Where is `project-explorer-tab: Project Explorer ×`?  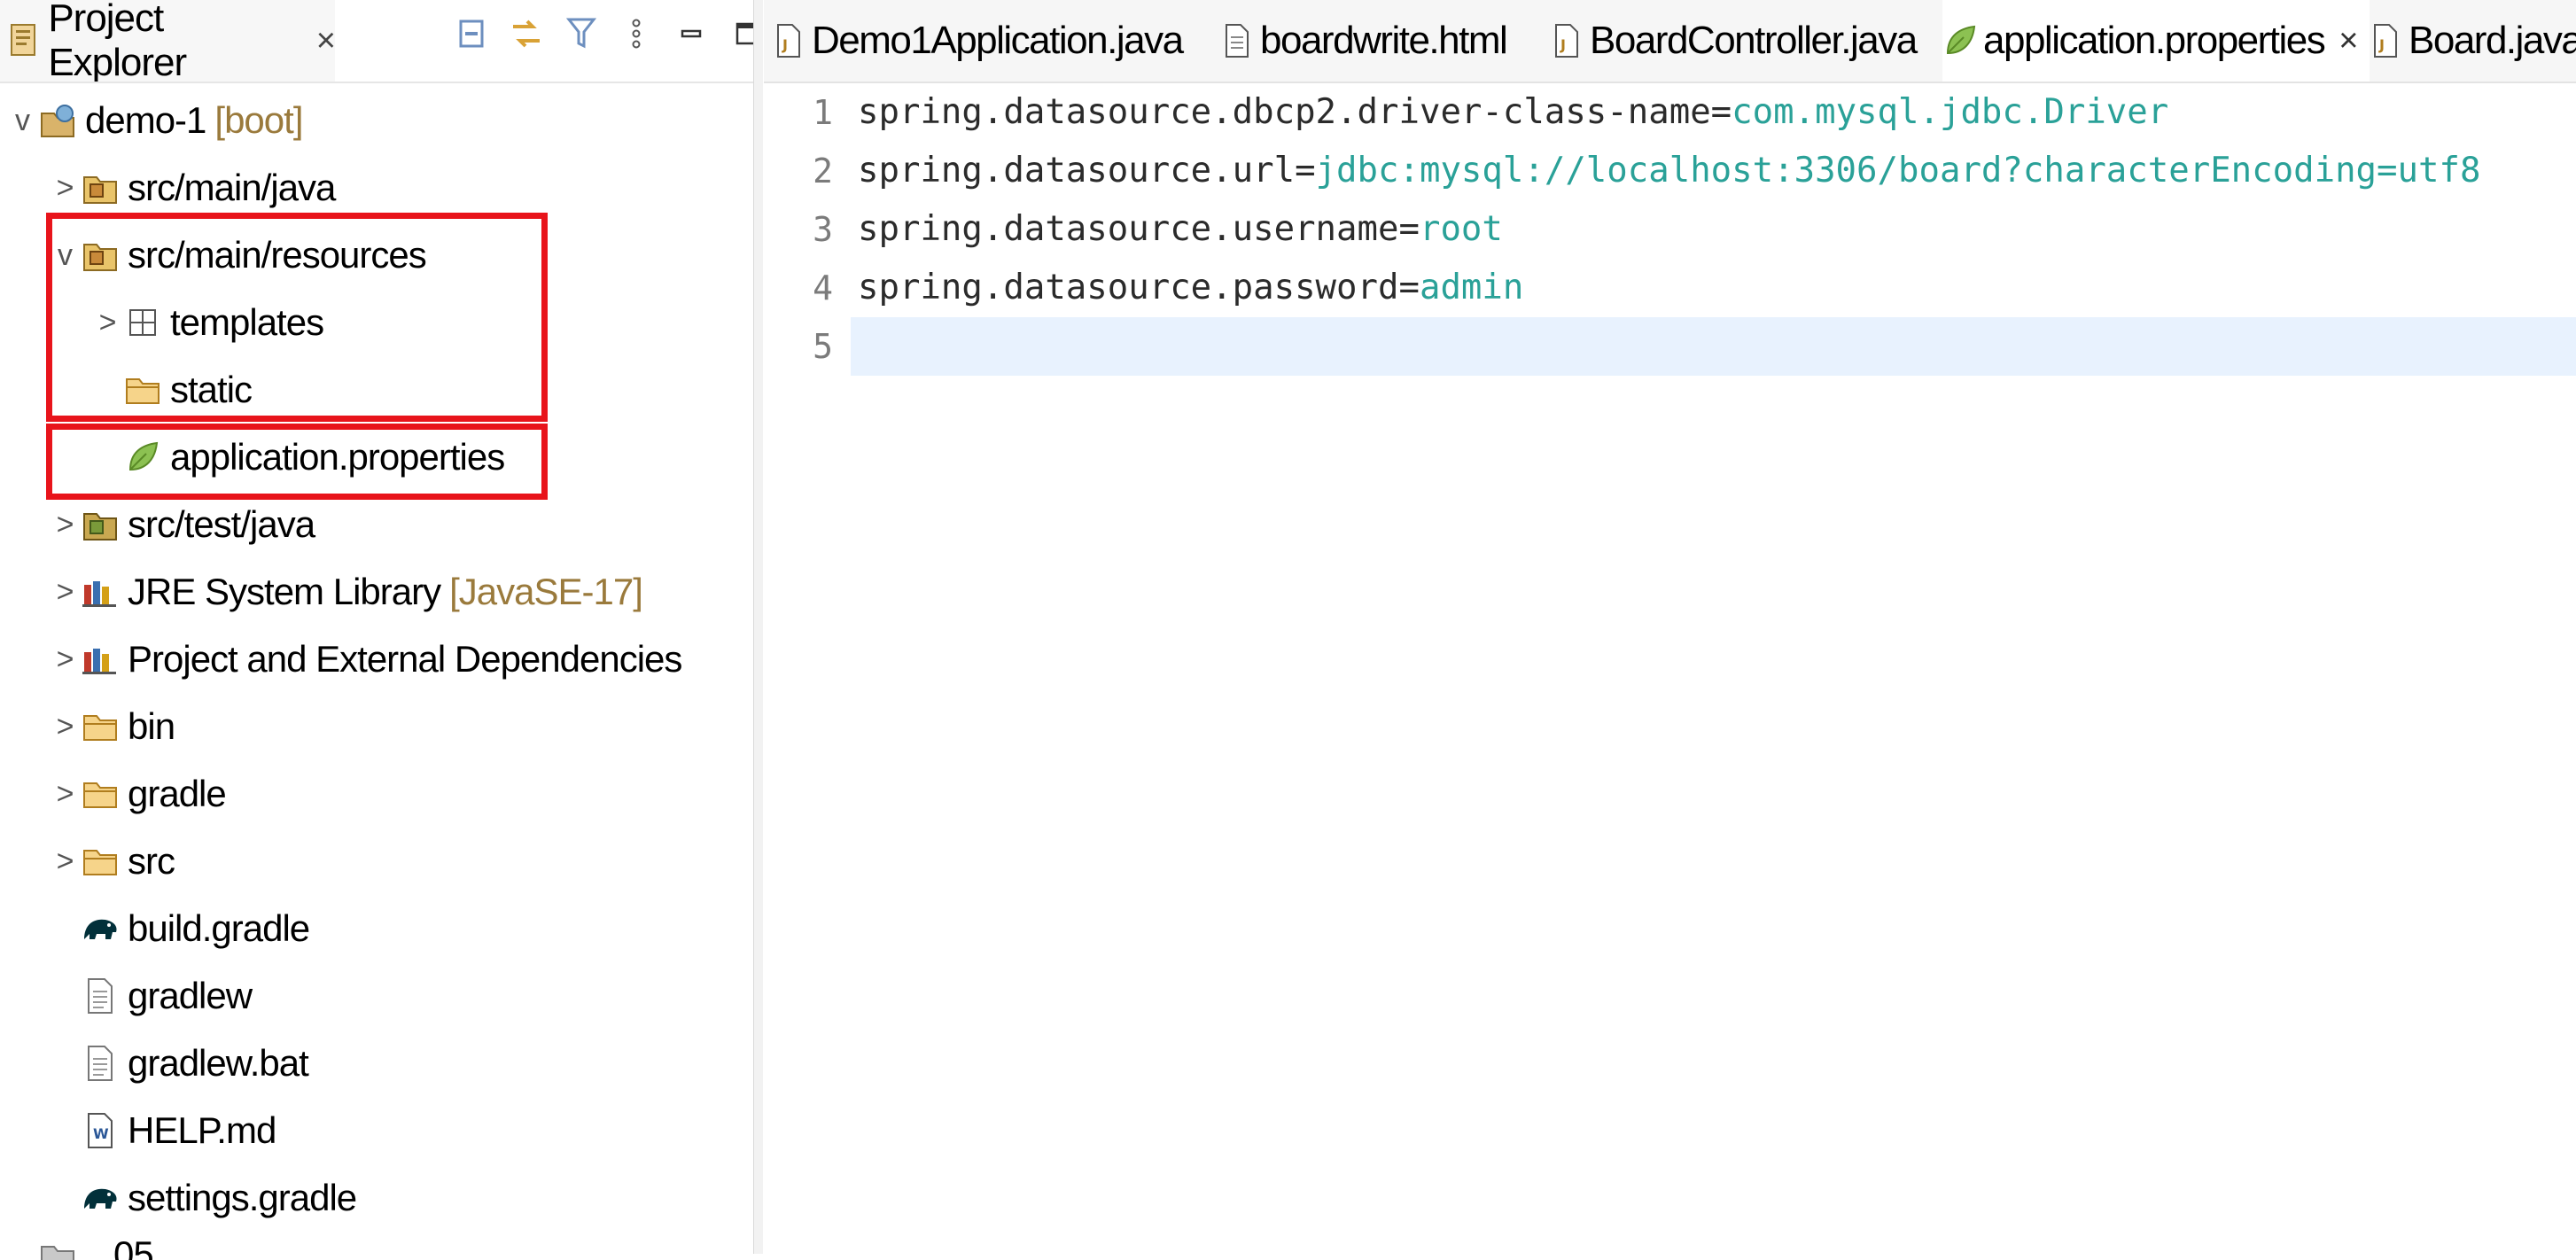 project-explorer-tab: Project Explorer × is located at coordinates (168, 42).